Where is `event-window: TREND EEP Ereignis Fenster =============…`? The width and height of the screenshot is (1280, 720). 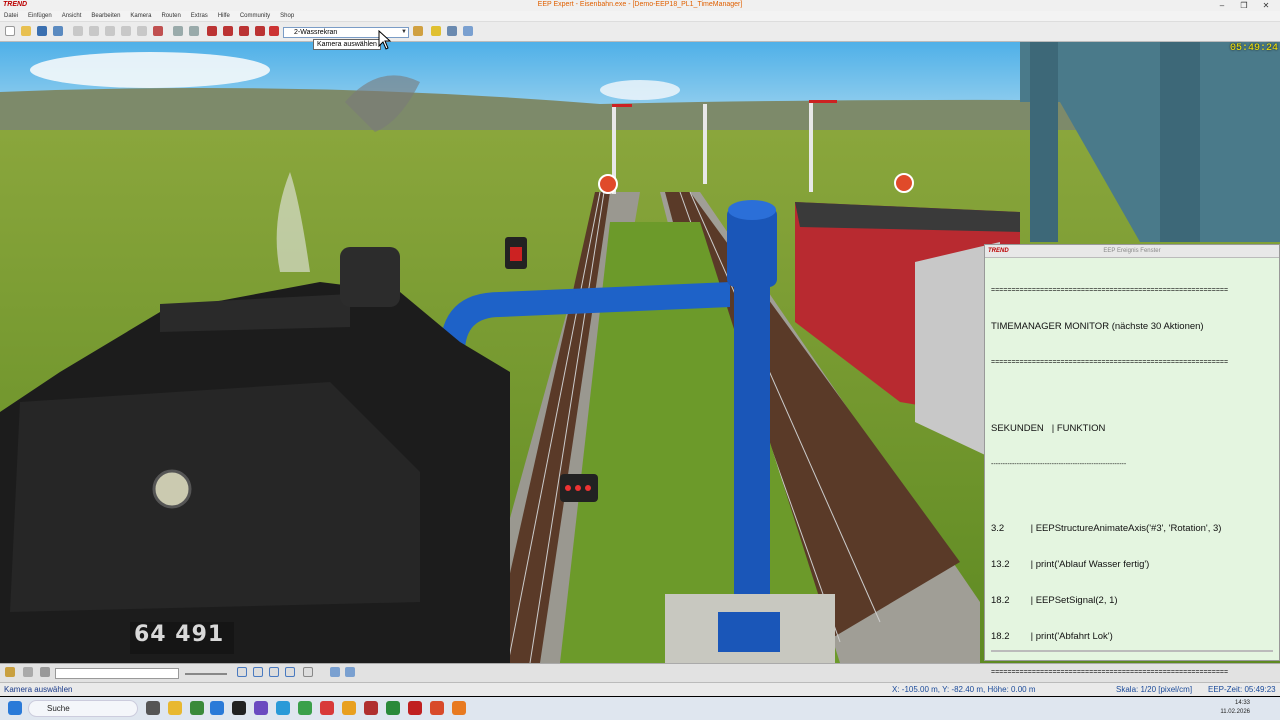 event-window: TREND EEP Ereignis Fenster =============… is located at coordinates (1132, 460).